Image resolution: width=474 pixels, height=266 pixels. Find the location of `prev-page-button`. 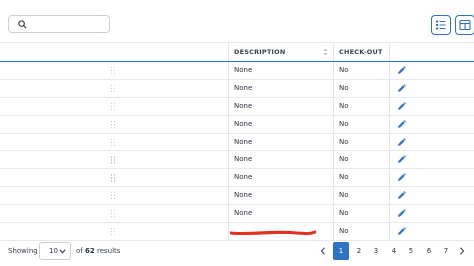

prev-page-button is located at coordinates (323, 251).